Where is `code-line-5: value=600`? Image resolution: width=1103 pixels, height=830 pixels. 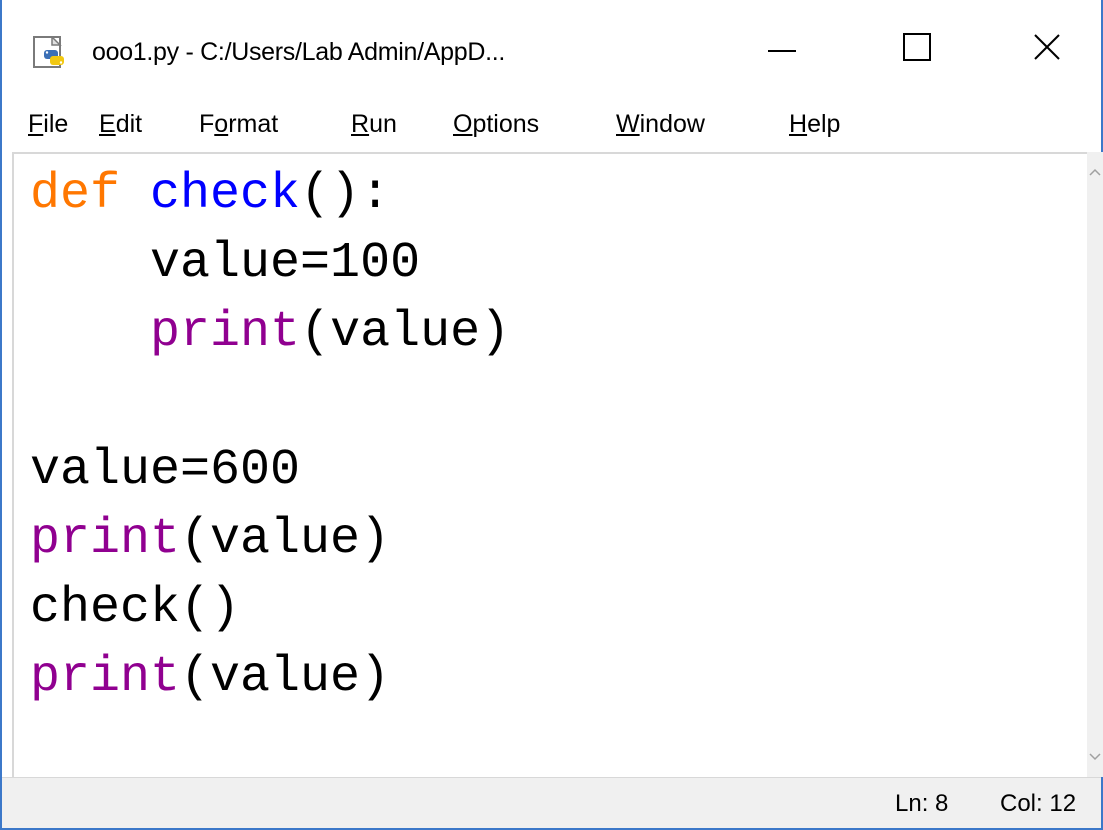 code-line-5: value=600 is located at coordinates (270, 470).